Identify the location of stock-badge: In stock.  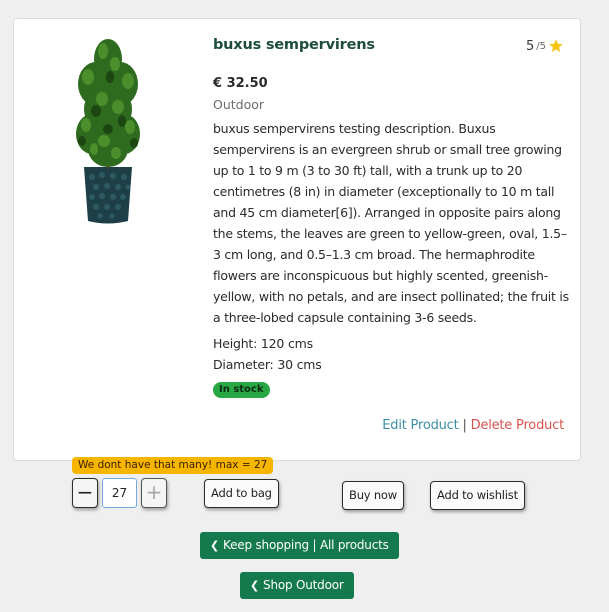
(241, 390).